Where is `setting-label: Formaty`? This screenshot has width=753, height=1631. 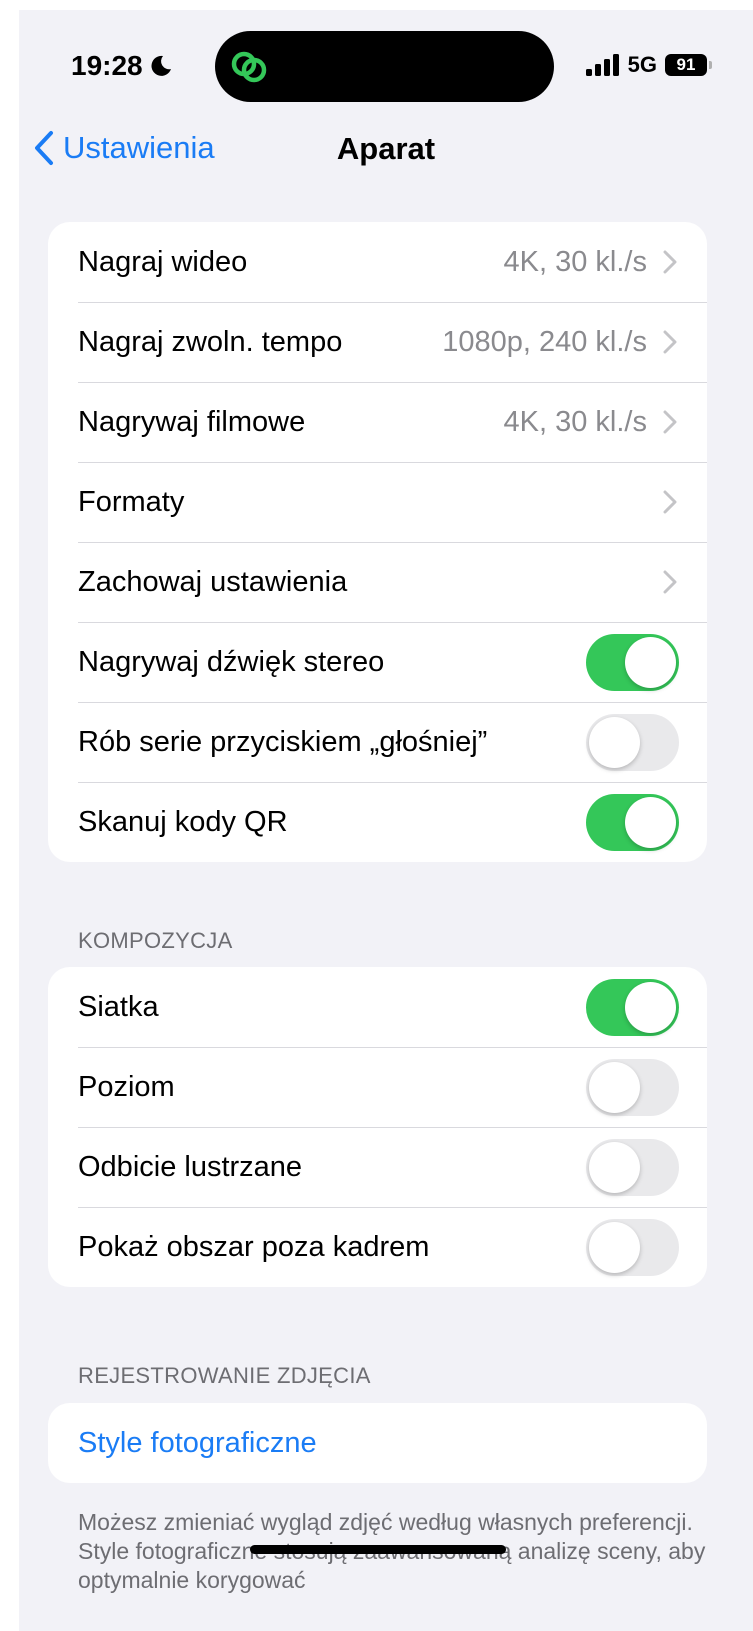
setting-label: Formaty is located at coordinates (131, 501).